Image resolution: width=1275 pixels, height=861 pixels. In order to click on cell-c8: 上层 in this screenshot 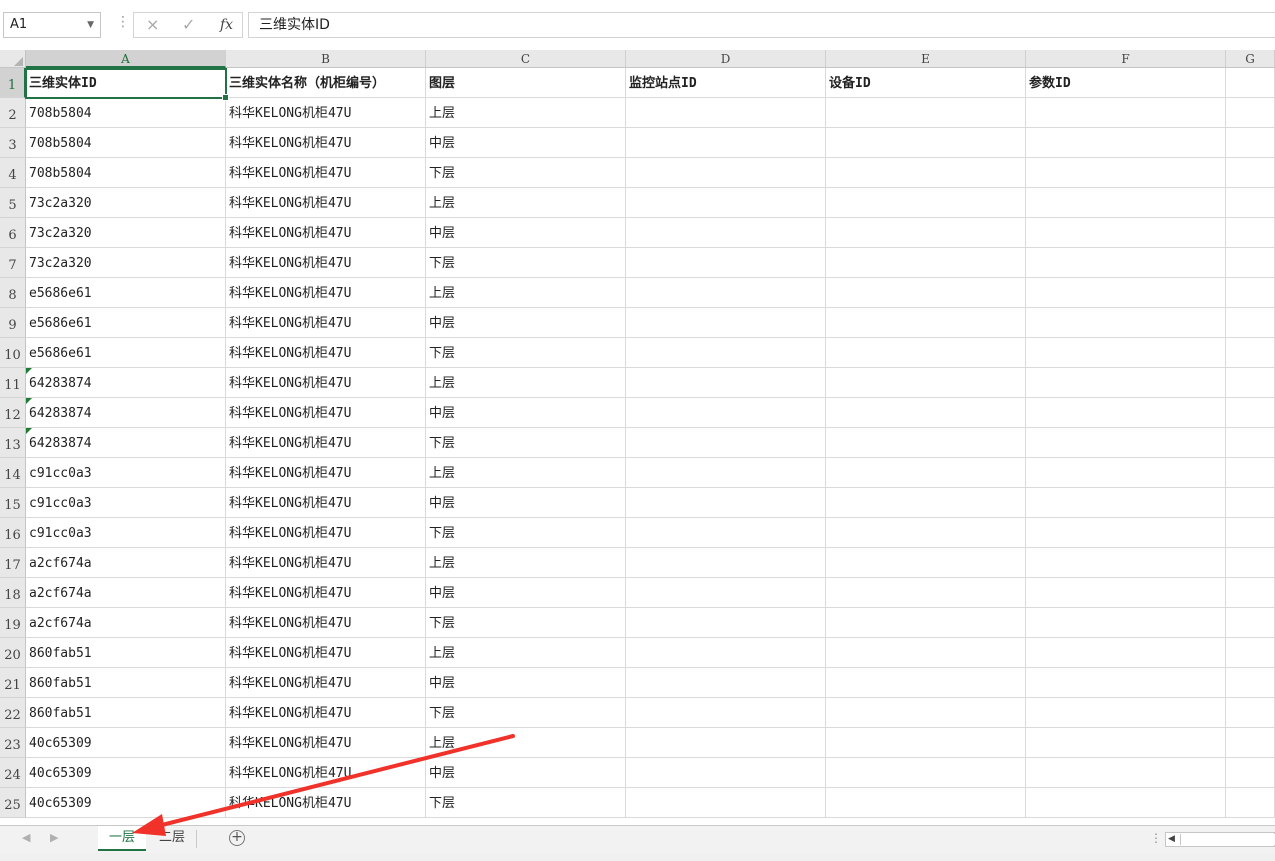, I will do `click(526, 293)`.